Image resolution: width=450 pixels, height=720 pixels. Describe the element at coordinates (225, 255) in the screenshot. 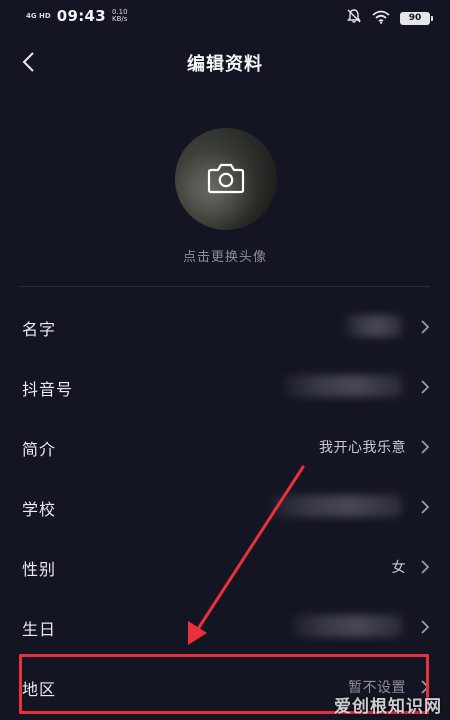

I see `change-avatar-link: 点击更换头像` at that location.